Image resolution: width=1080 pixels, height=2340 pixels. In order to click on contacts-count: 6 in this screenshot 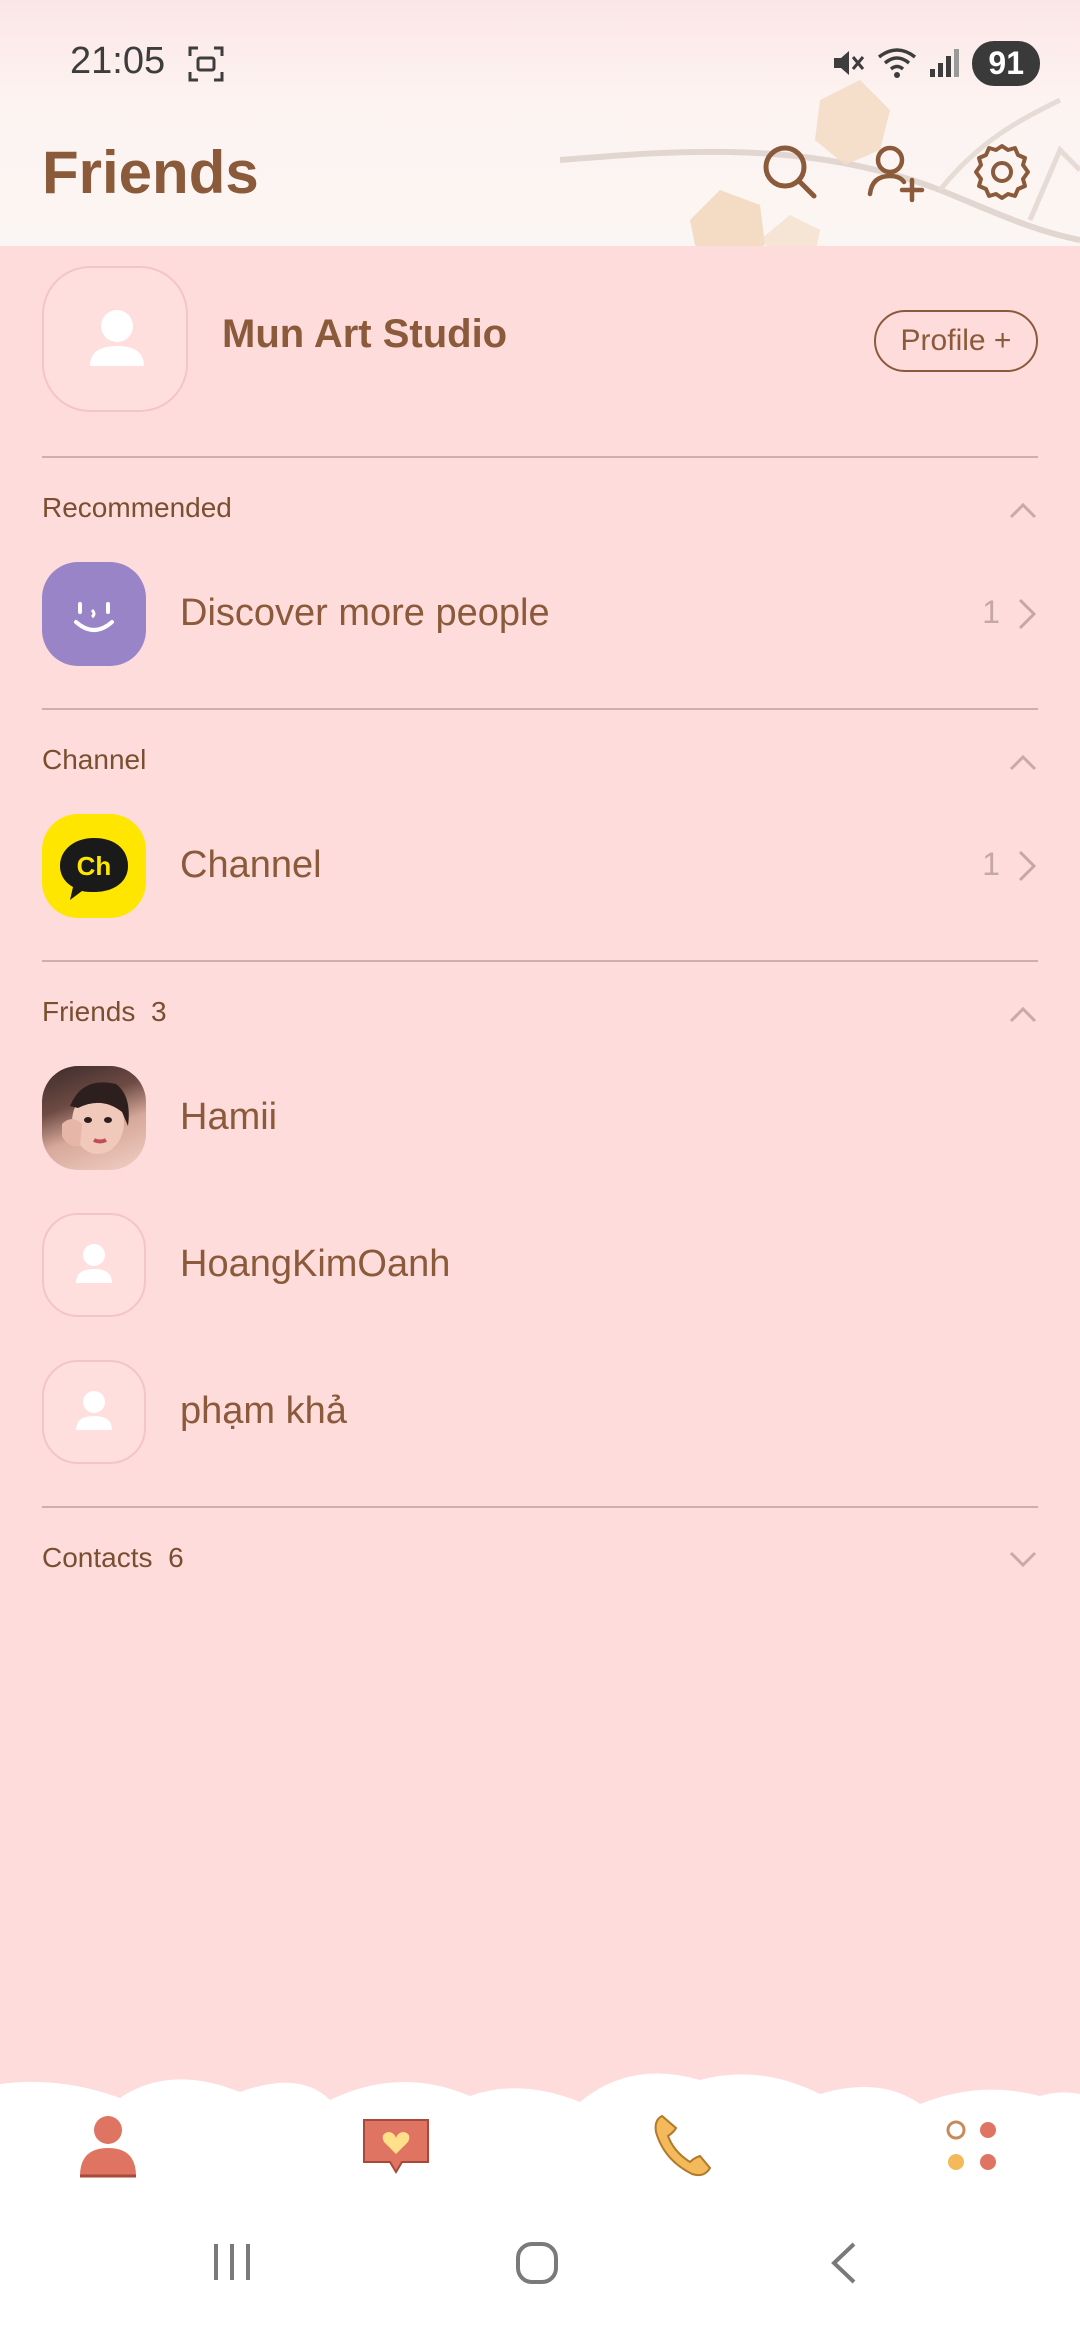, I will do `click(176, 1557)`.